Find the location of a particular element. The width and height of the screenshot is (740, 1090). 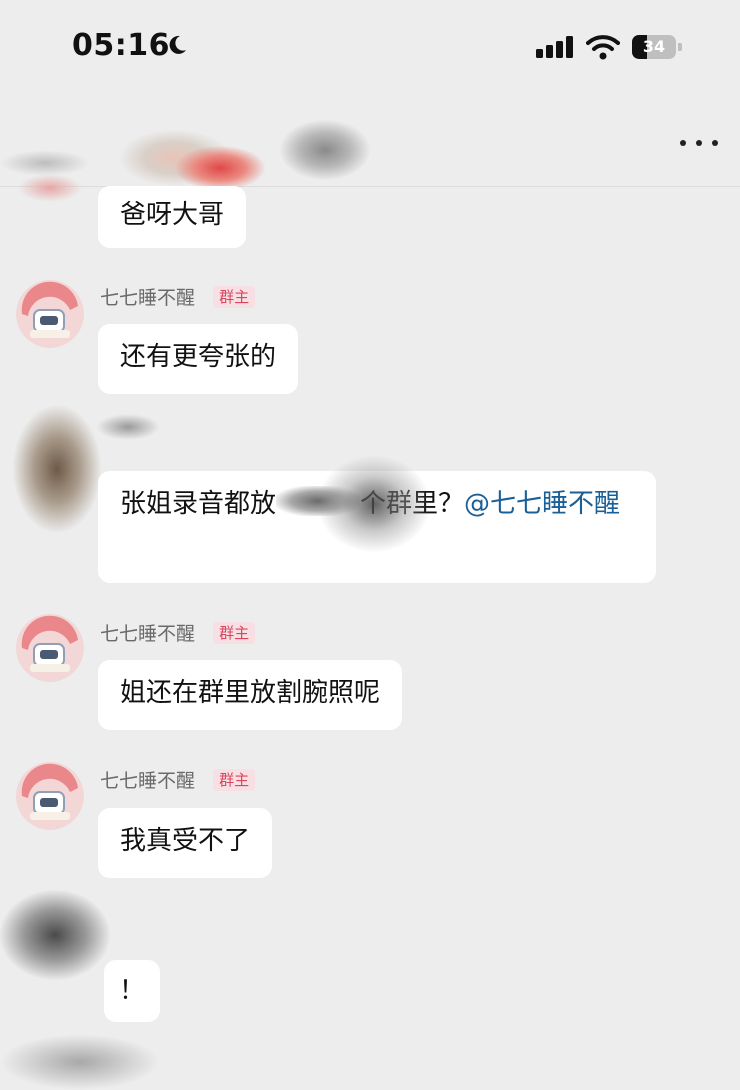

message-text: 我真受不了 is located at coordinates (185, 841).